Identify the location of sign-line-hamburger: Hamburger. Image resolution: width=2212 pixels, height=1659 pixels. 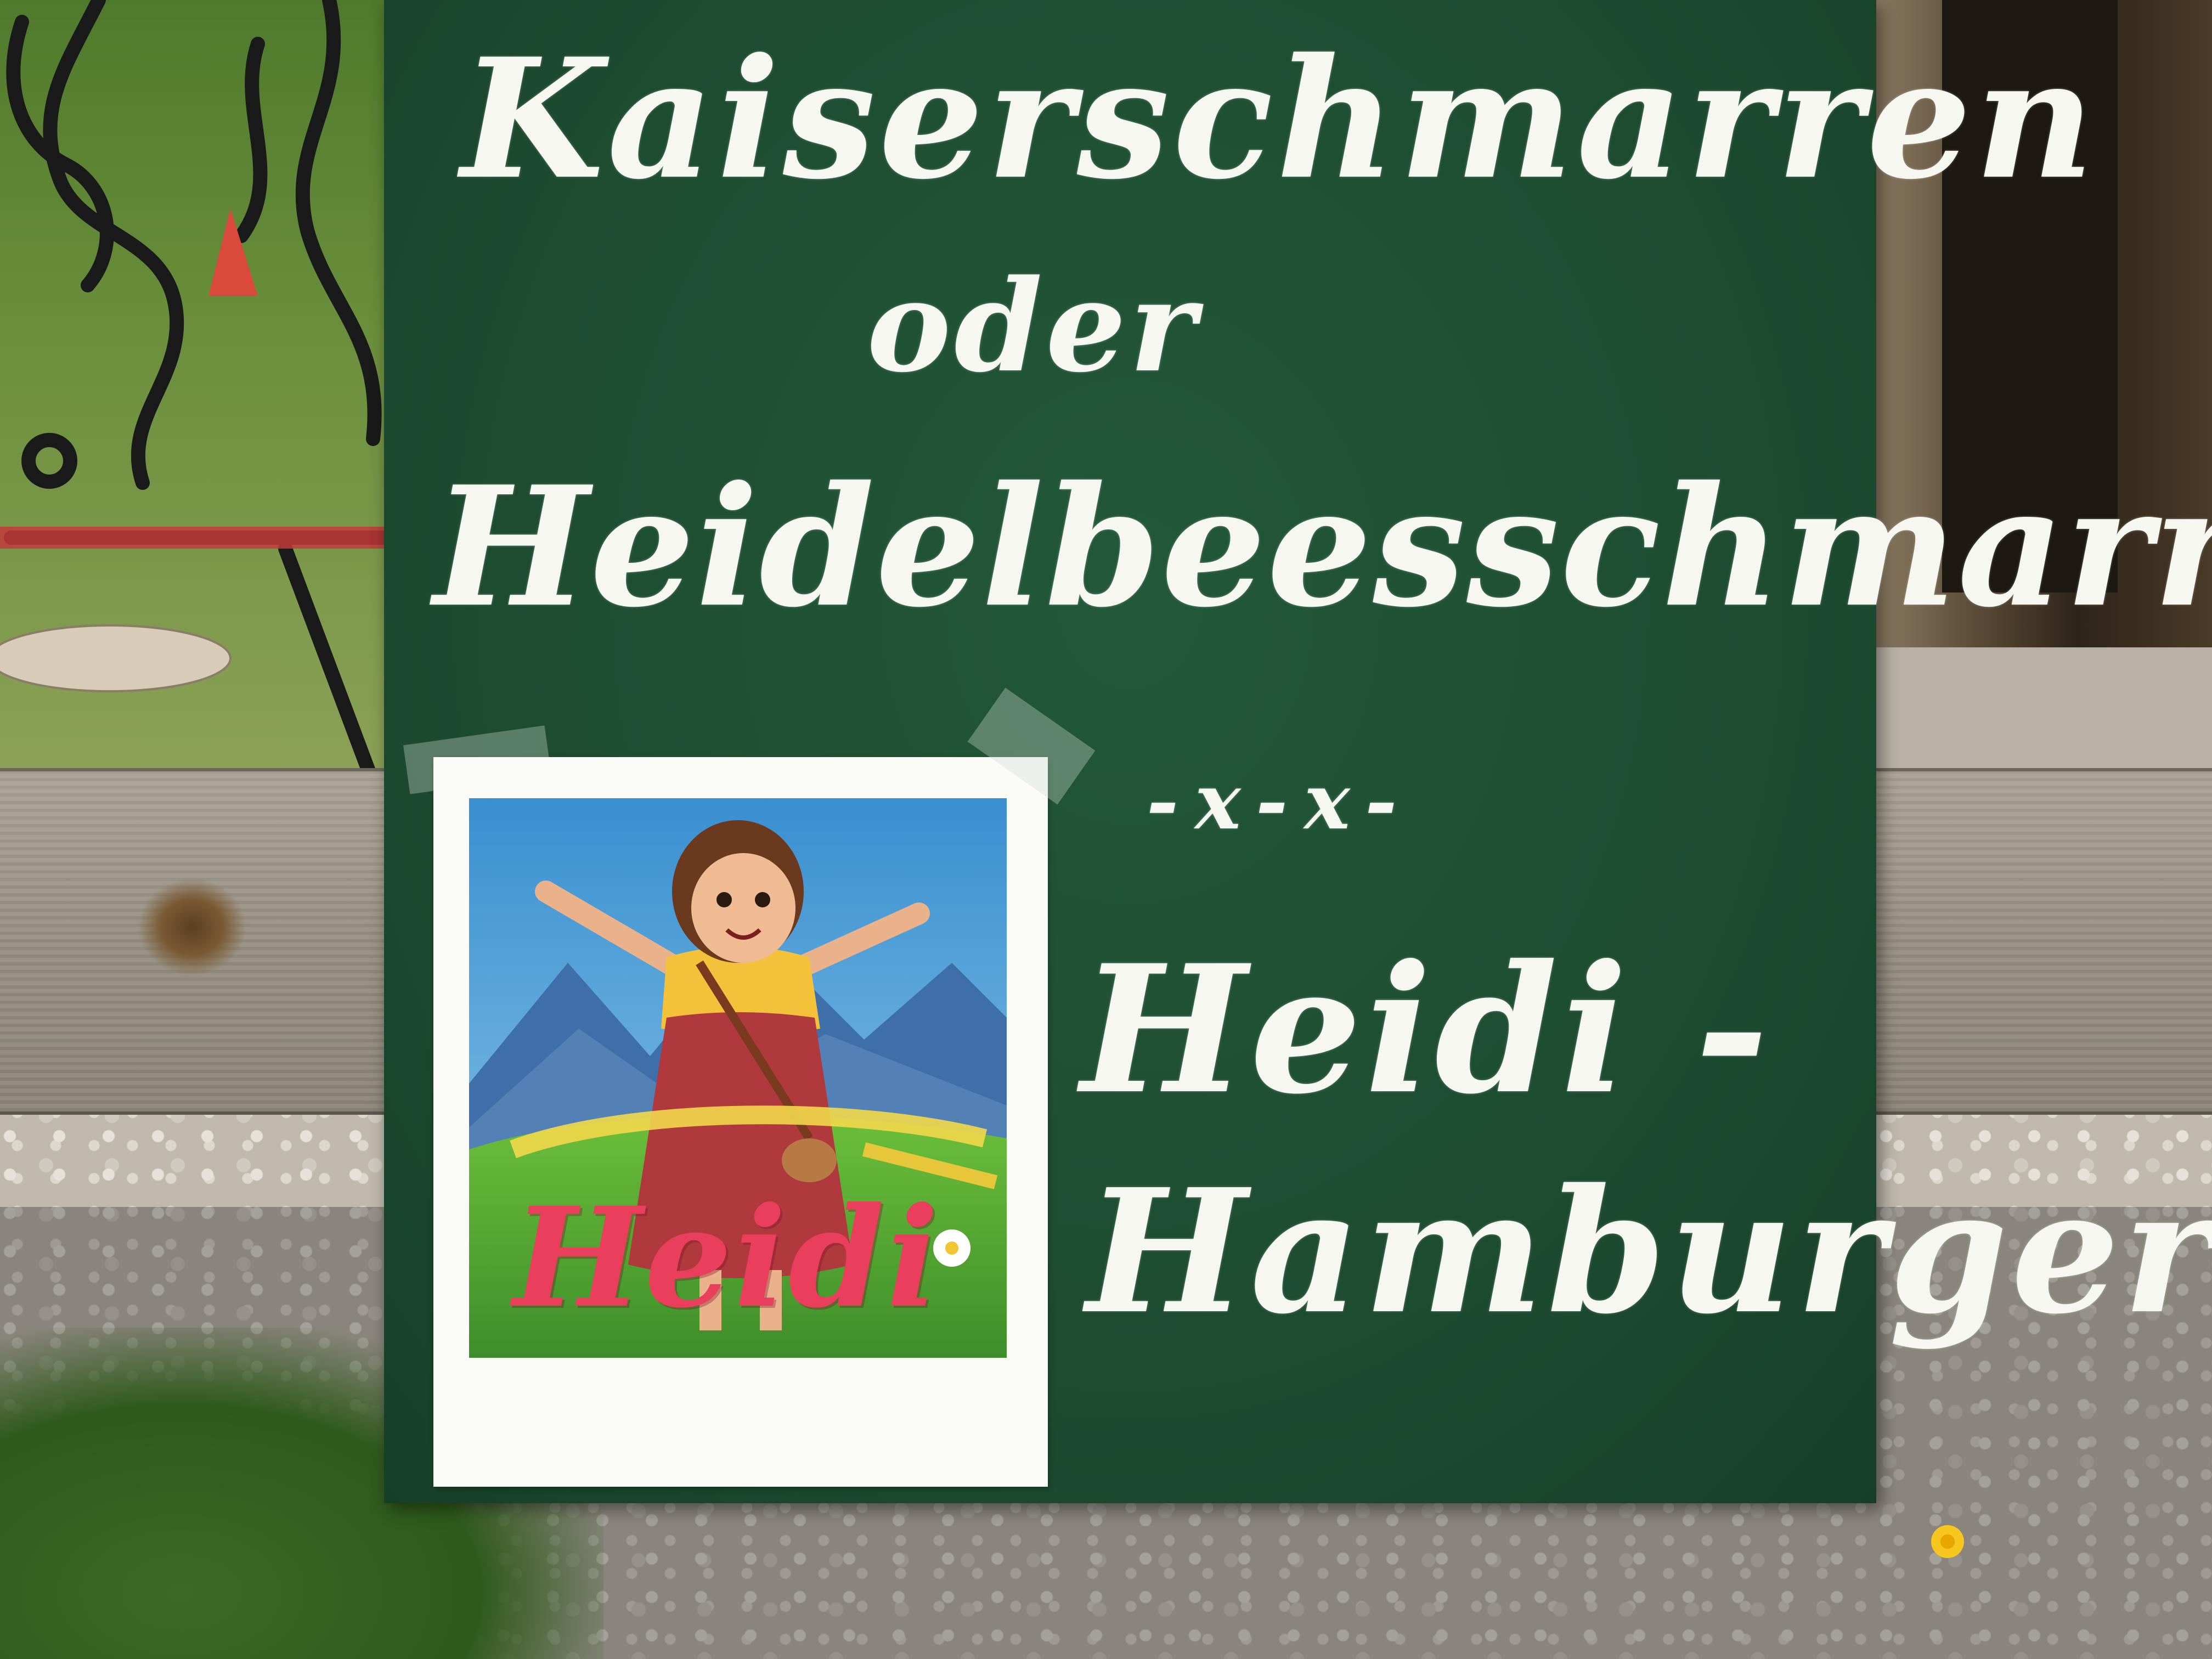
(1649, 1252).